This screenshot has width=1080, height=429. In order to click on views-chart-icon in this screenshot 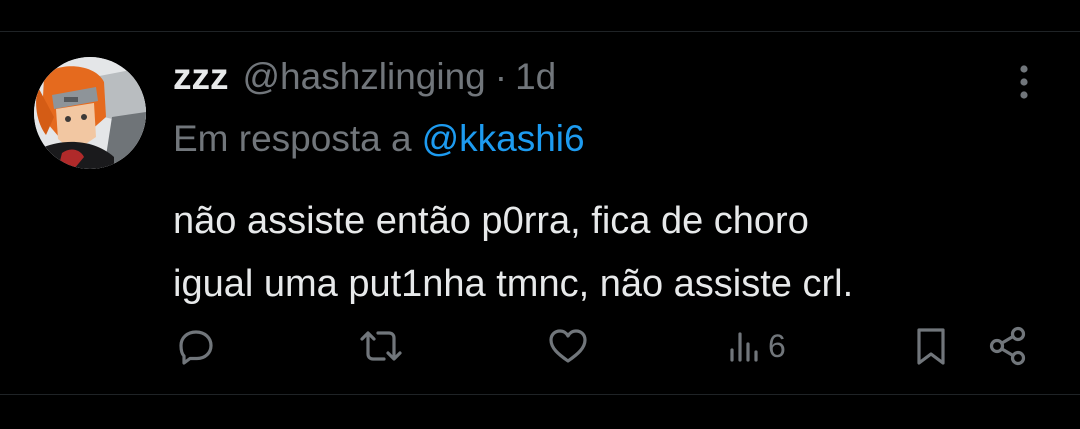, I will do `click(745, 346)`.